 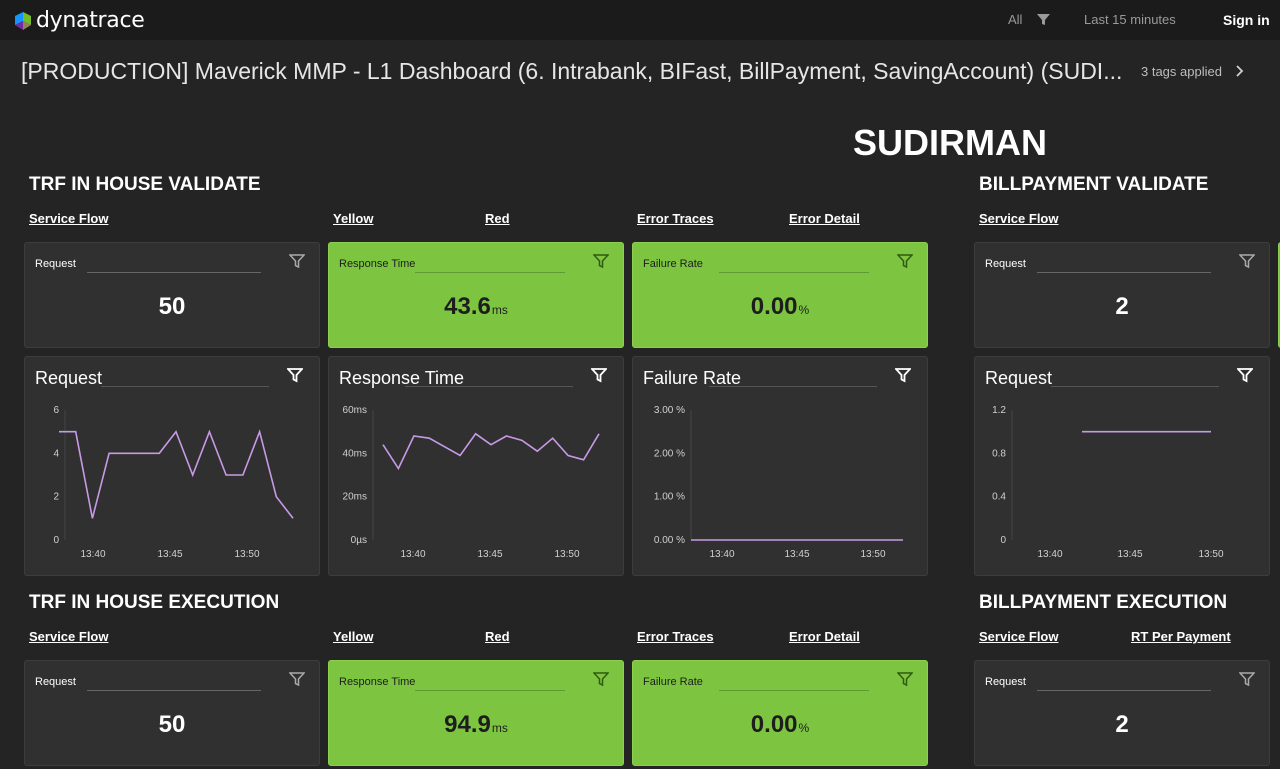 I want to click on line-chart: 0 2 4 6 13:40 13:45 13:50, so click(x=173, y=482).